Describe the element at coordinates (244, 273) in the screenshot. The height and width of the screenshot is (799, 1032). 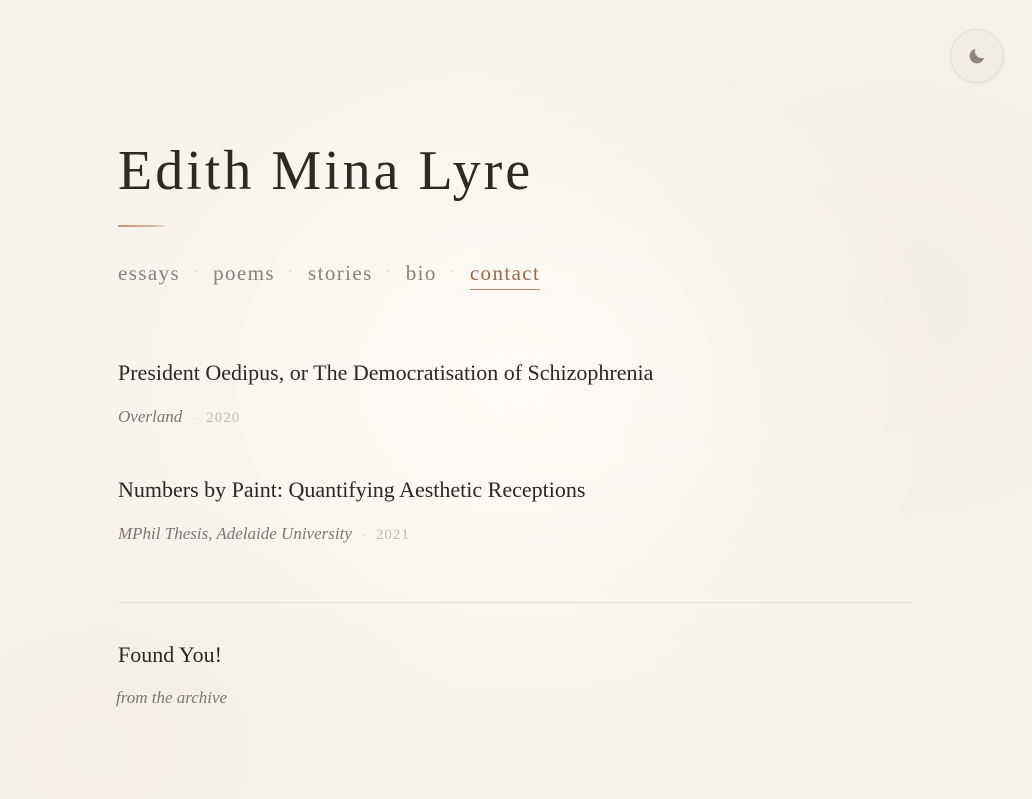
I see `nav-item-poems: poems` at that location.